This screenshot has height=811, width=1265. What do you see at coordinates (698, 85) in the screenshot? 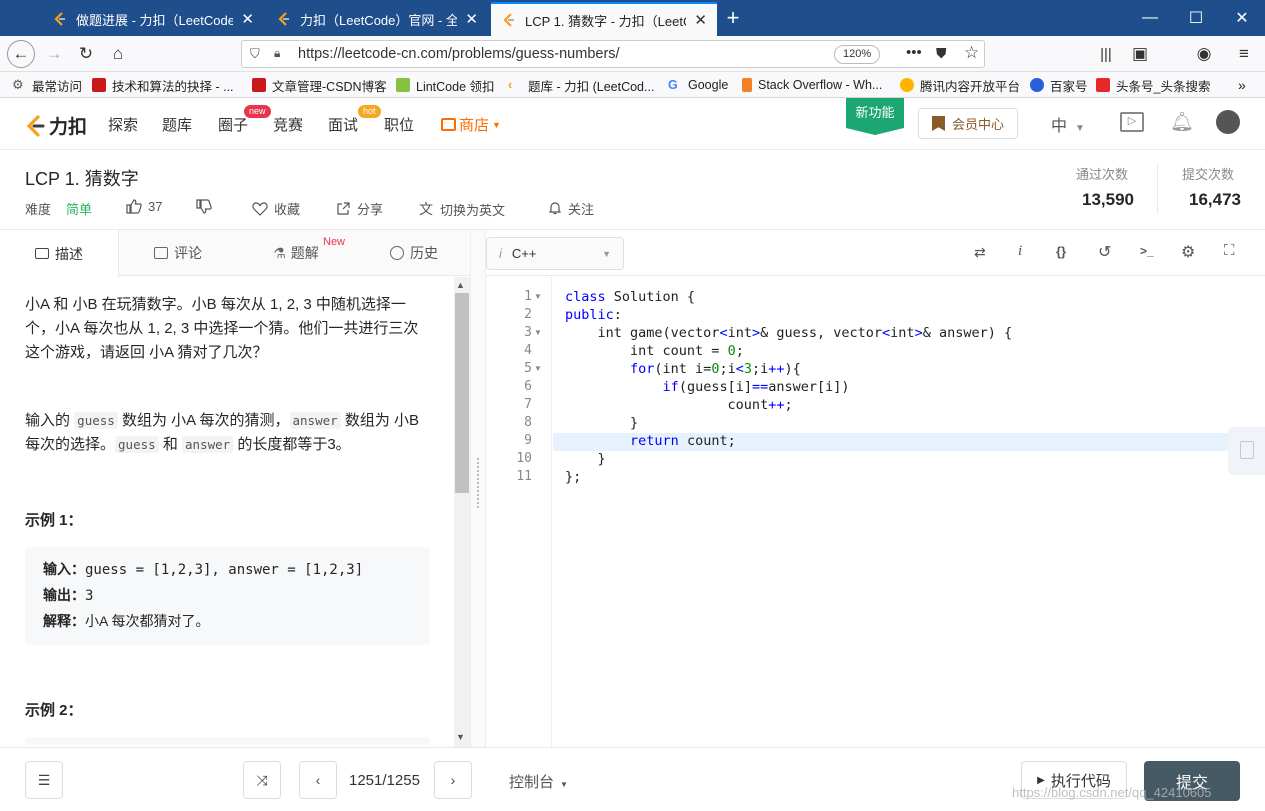
I see `bookmark-google: G Google` at bounding box center [698, 85].